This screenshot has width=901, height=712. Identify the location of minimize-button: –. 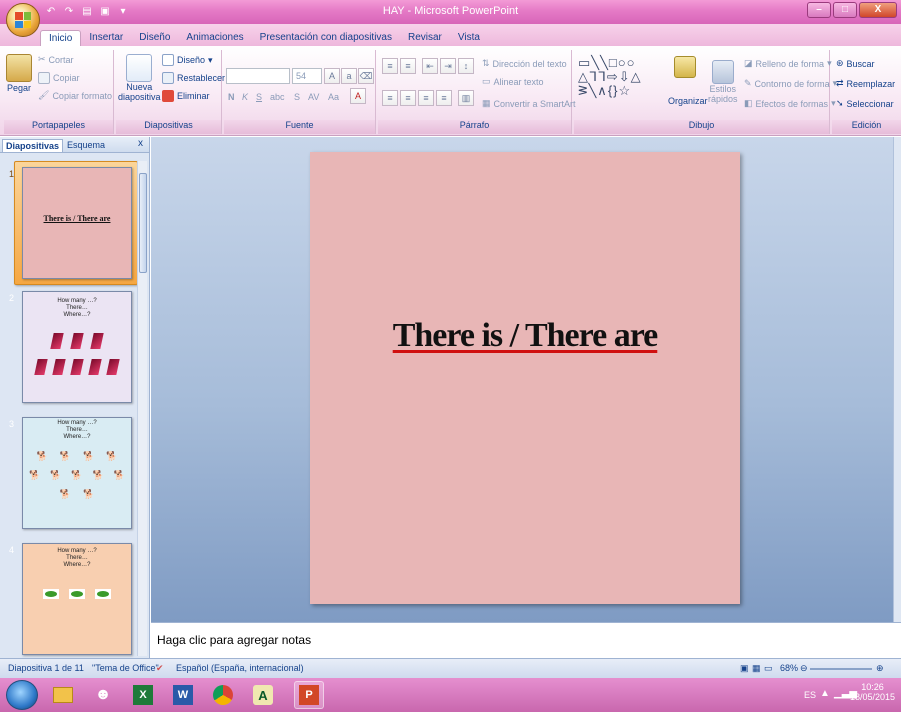
(819, 10).